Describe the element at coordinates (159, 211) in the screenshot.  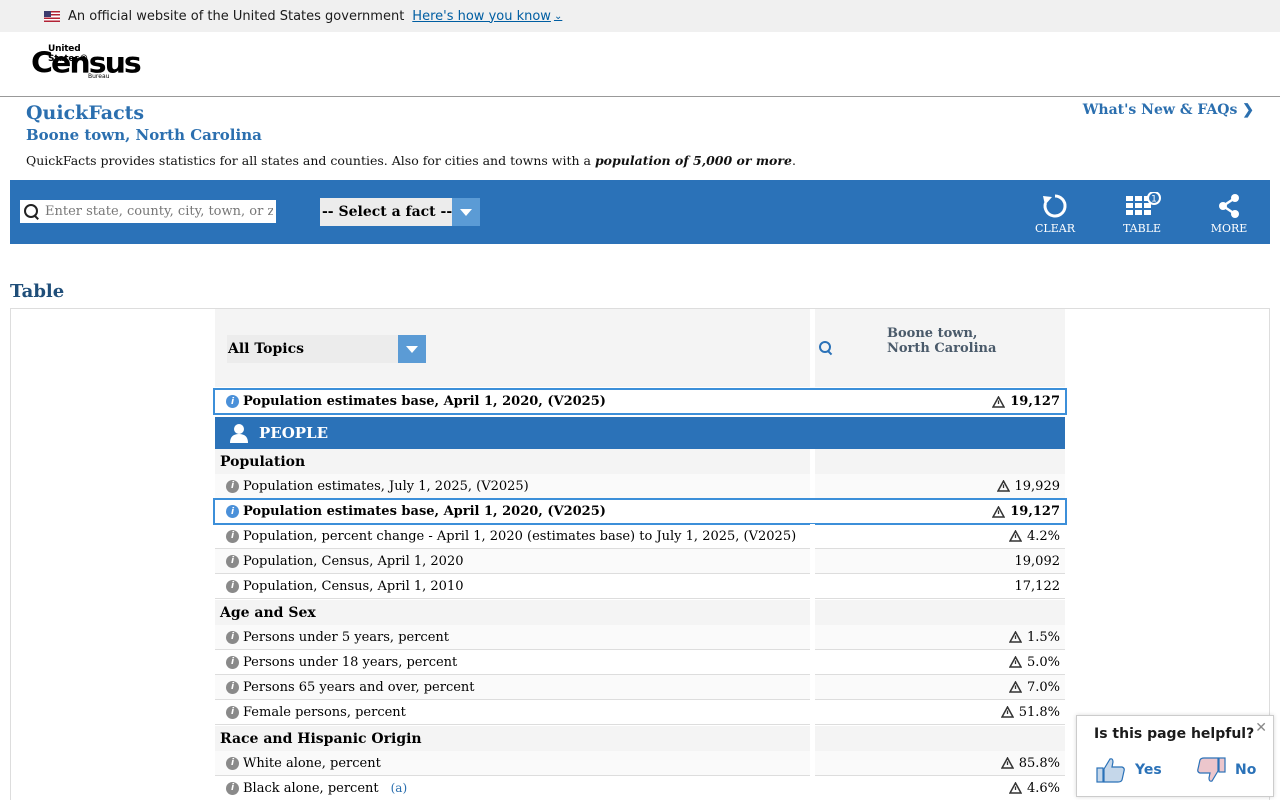
I see `location-search-input` at that location.